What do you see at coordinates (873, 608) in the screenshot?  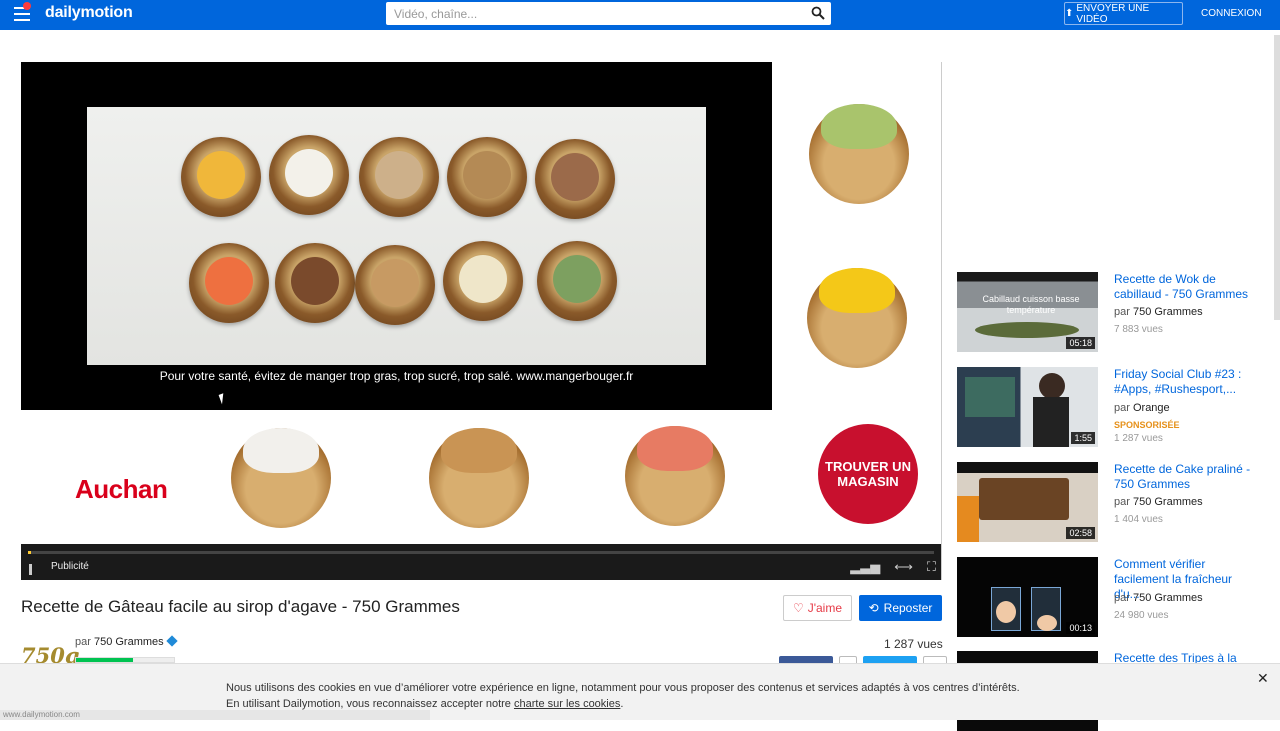 I see `repost-icon: ⟲` at bounding box center [873, 608].